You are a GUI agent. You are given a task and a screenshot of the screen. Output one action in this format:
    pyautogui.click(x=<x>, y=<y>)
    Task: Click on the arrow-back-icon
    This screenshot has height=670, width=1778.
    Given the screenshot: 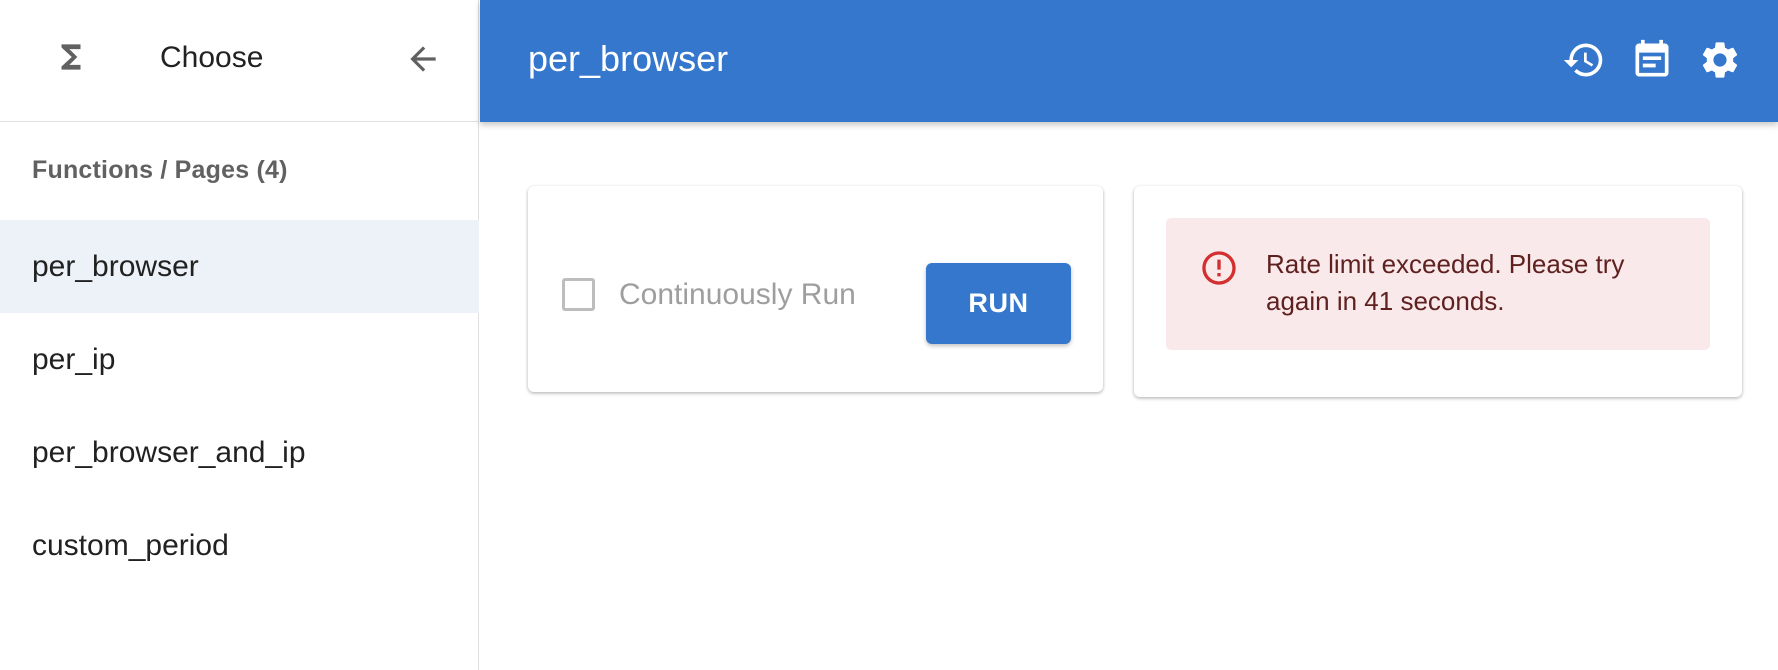 What is the action you would take?
    pyautogui.click(x=423, y=59)
    